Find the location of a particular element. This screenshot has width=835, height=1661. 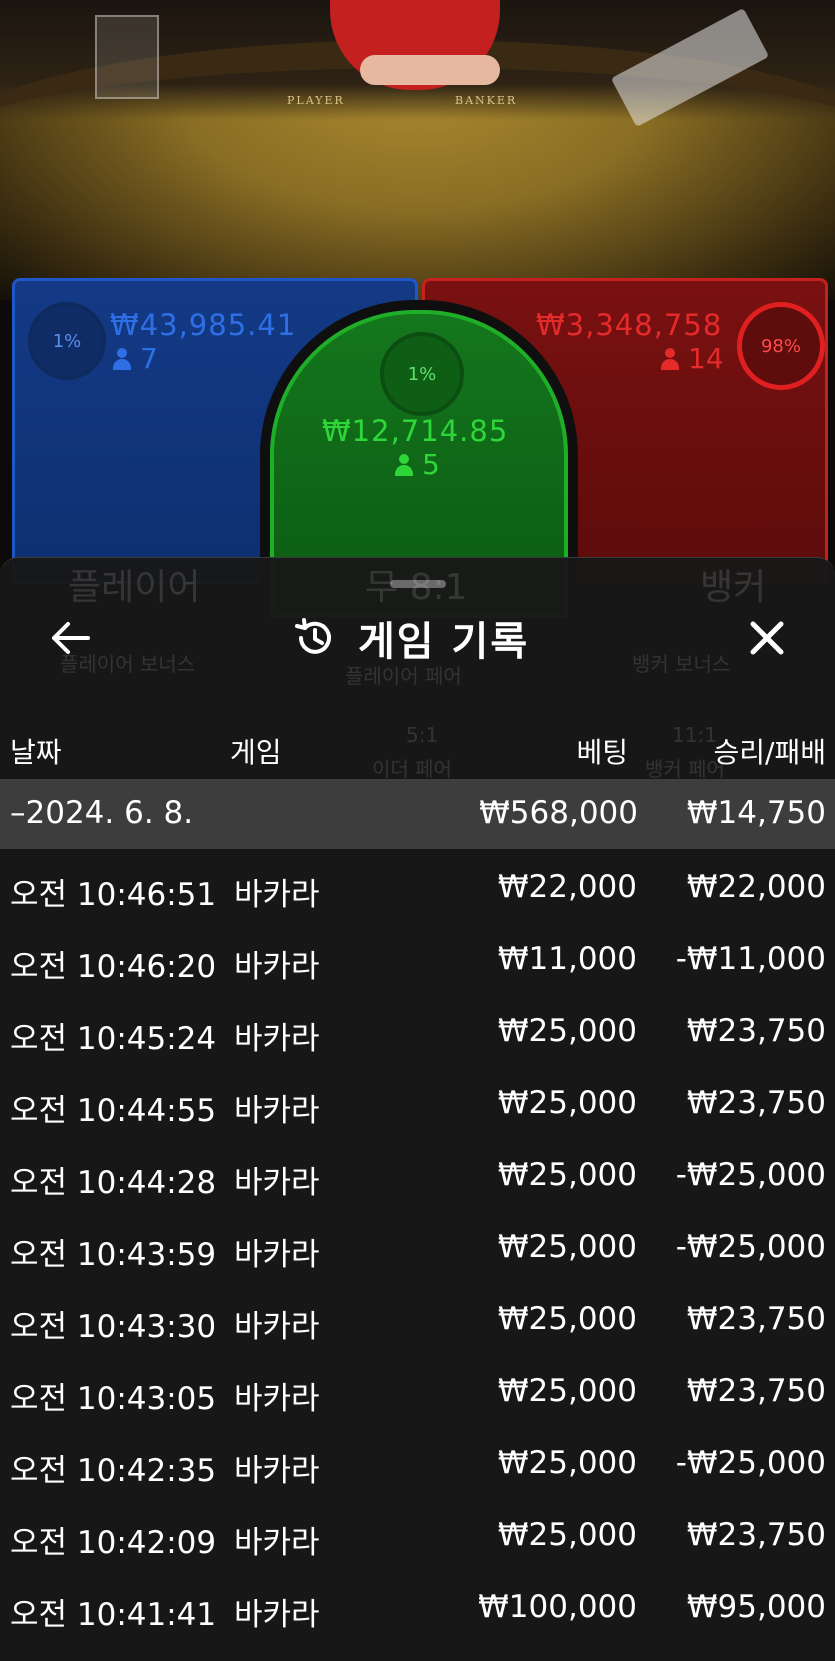

player-percent: 1% is located at coordinates (67, 341).